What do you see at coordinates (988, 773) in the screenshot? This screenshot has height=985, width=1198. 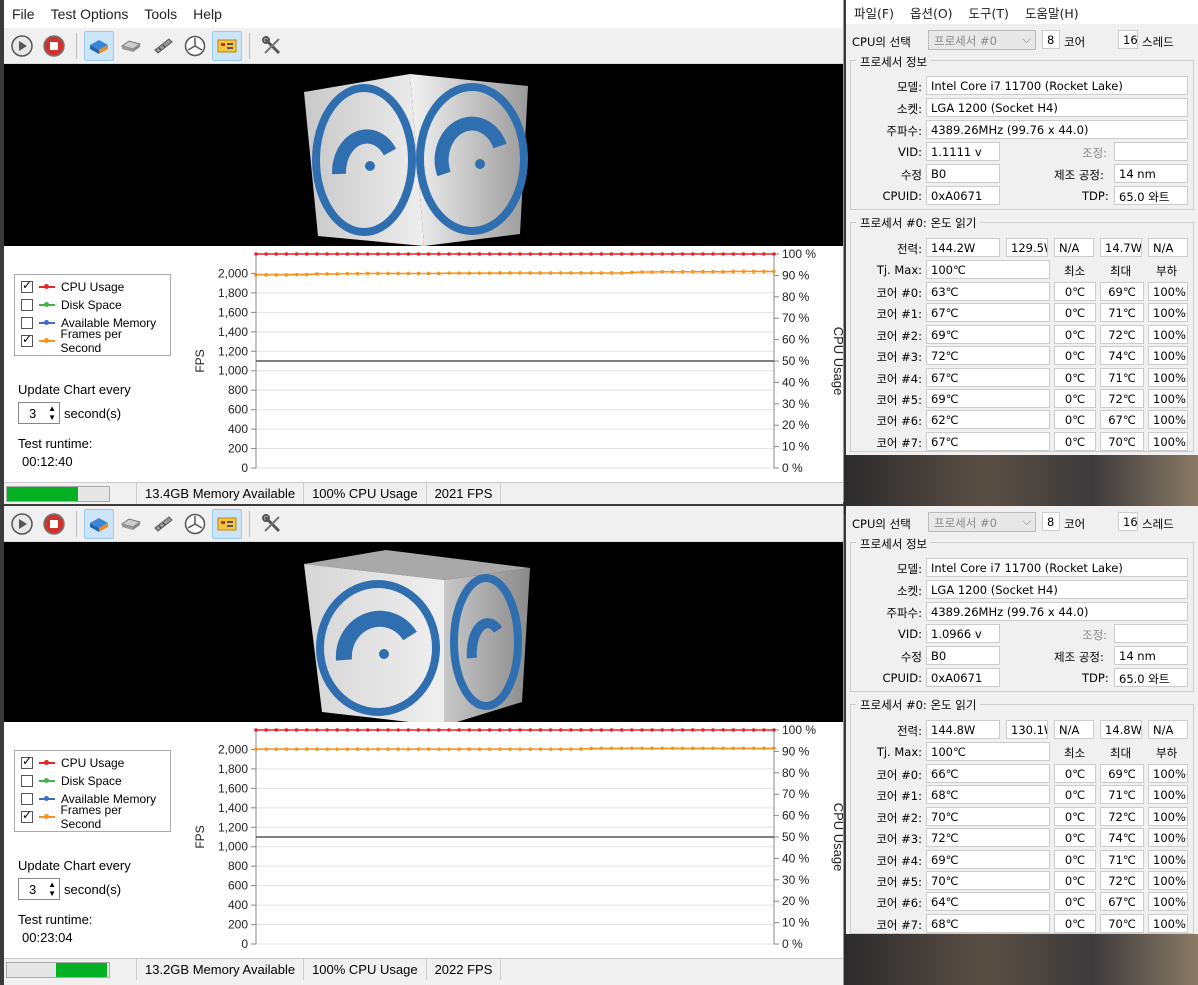 I see `core-temp: 66℃` at bounding box center [988, 773].